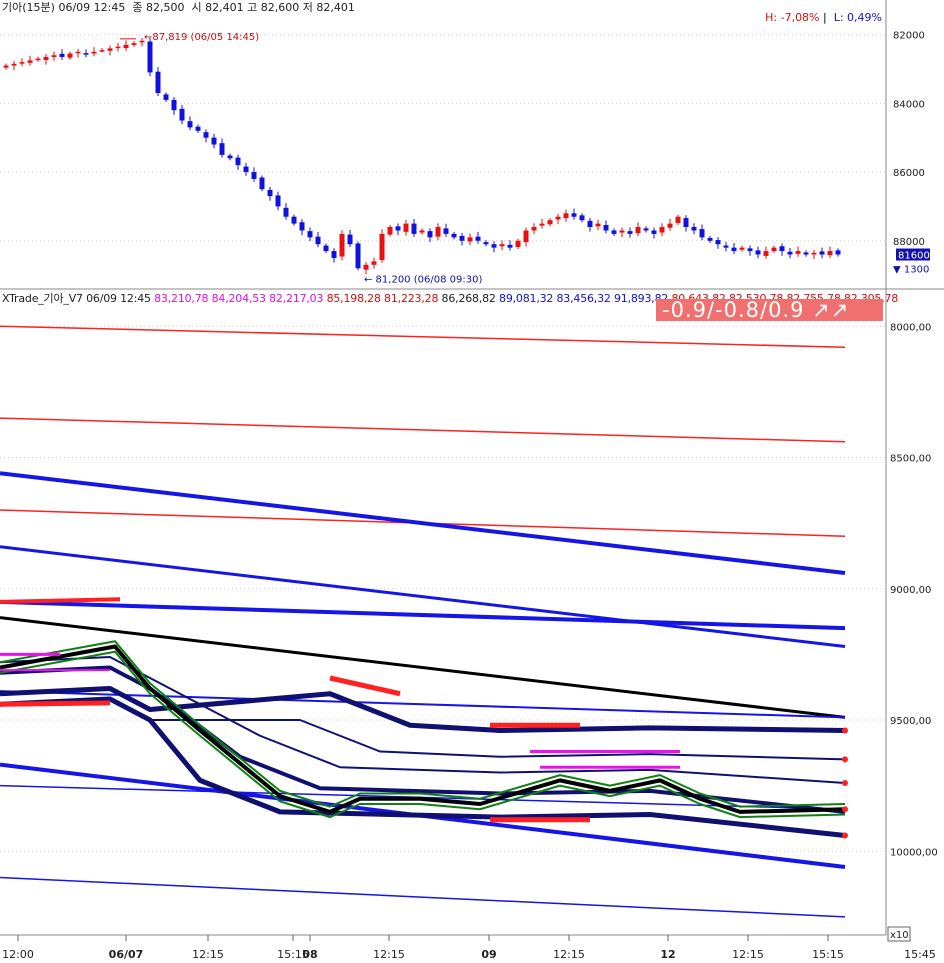  I want to click on blue-line-bottom, so click(423, 897).